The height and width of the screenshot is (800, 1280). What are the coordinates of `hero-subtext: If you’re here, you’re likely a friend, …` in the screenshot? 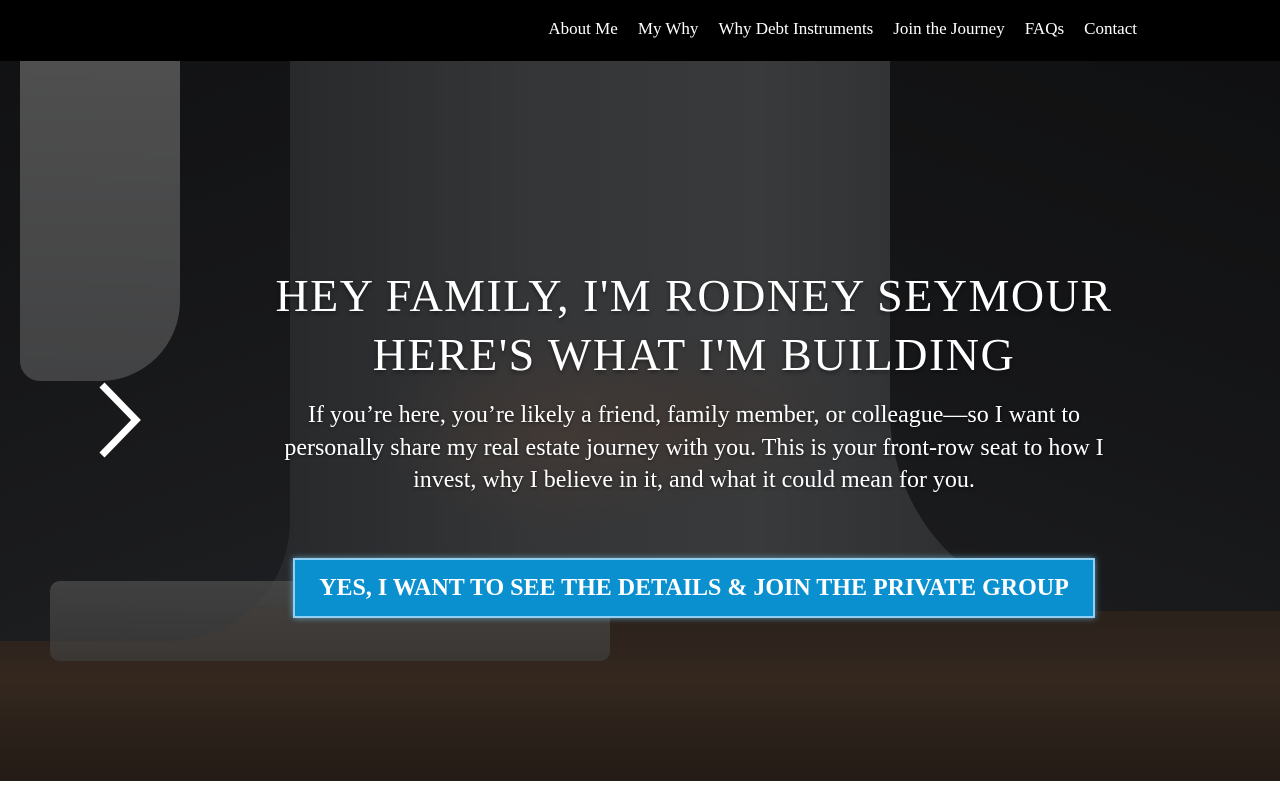 It's located at (694, 447).